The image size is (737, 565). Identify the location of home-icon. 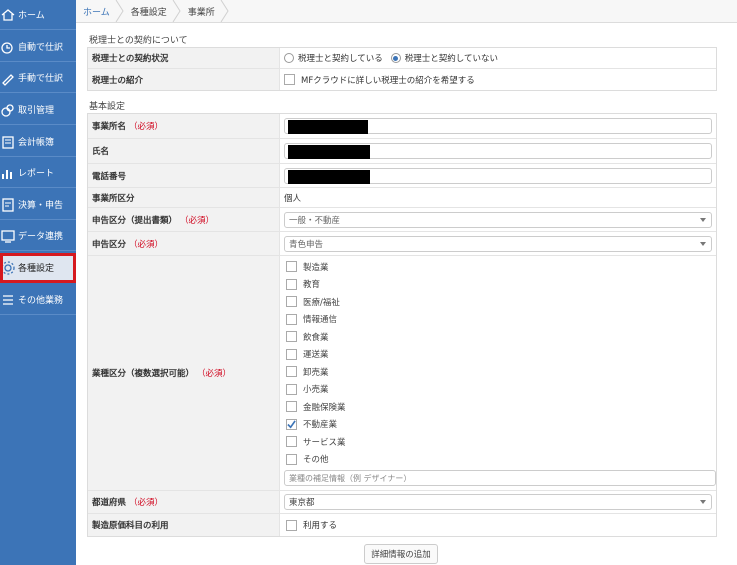
(8, 15).